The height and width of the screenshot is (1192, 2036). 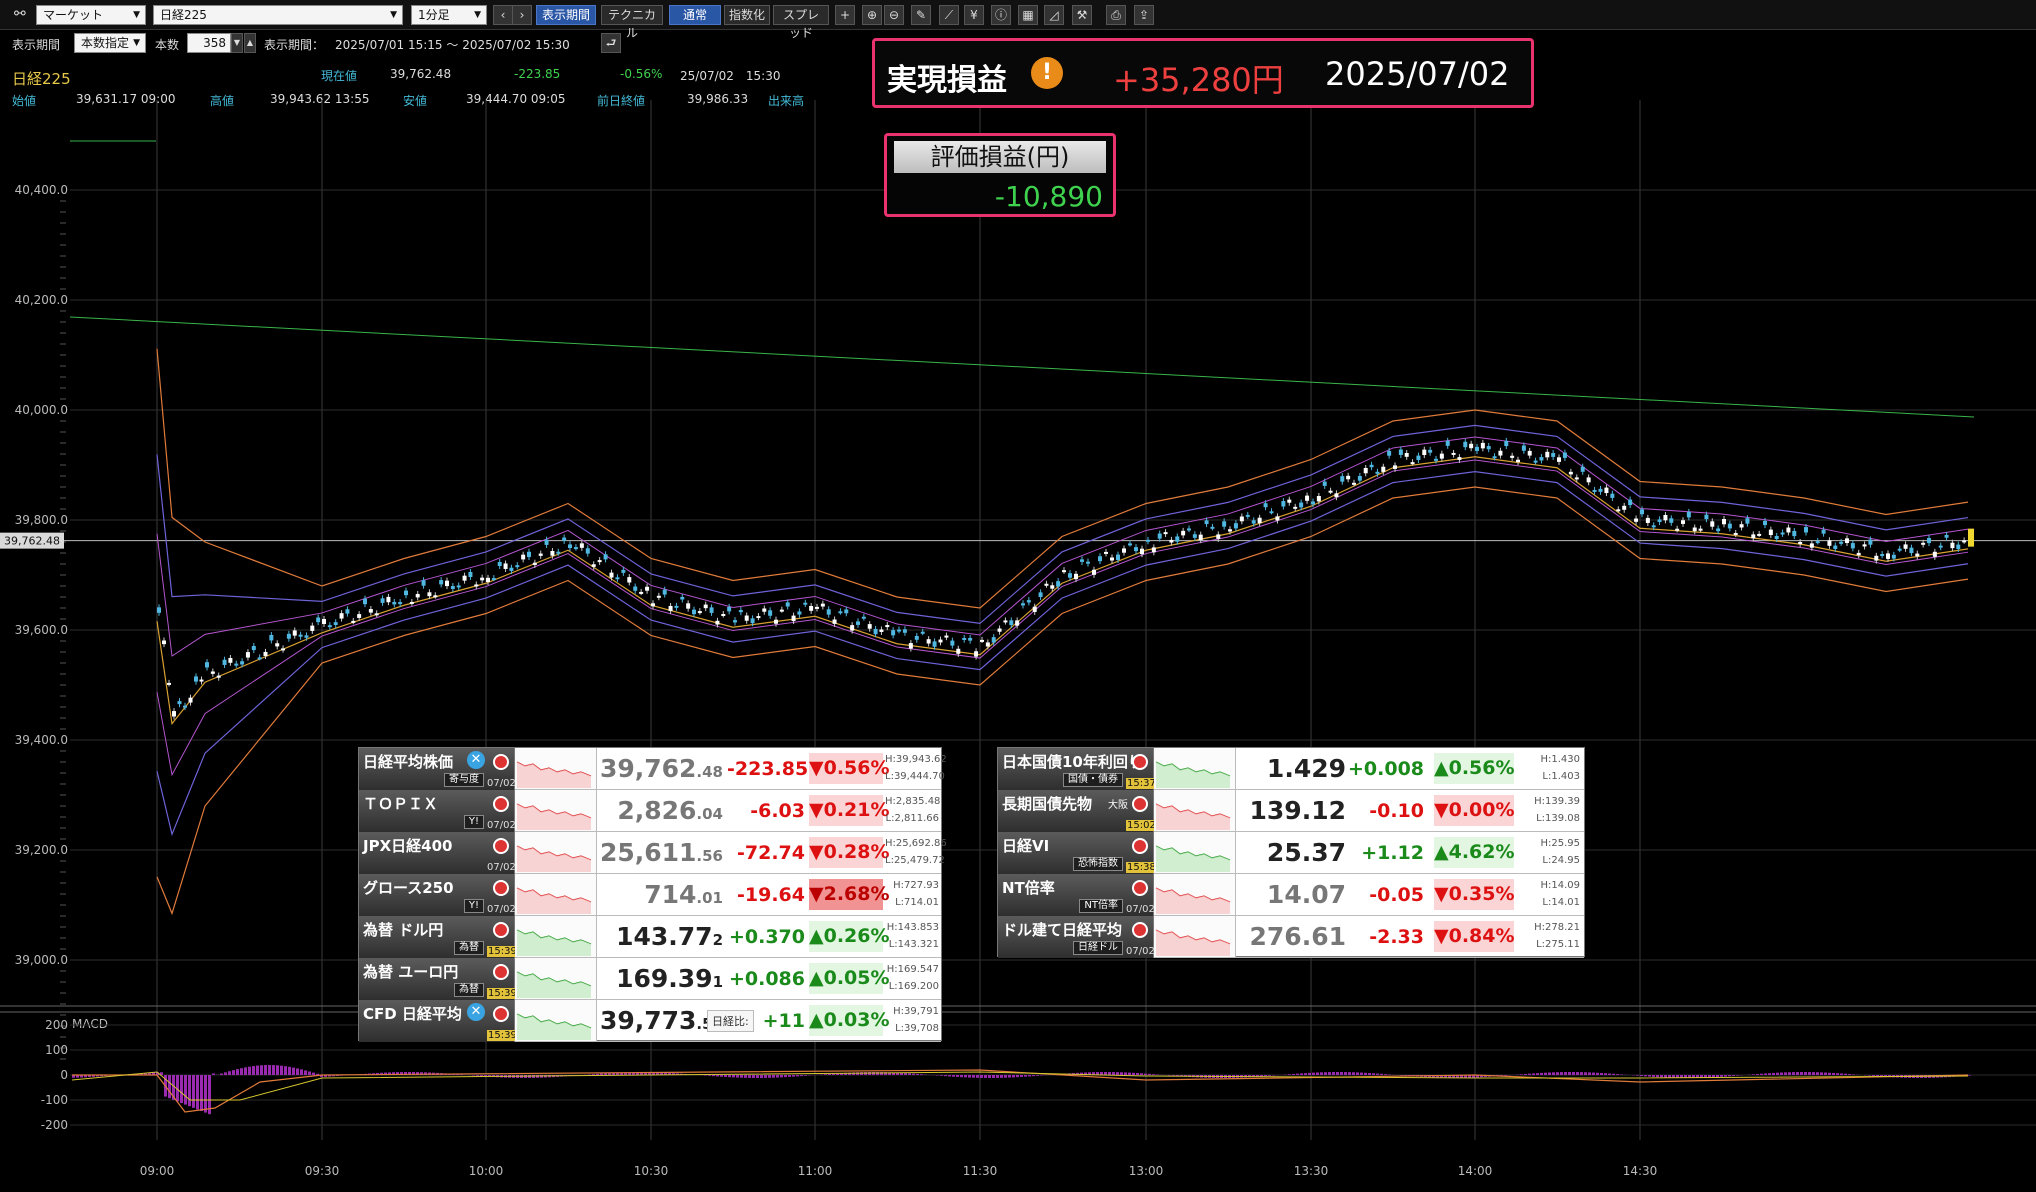 I want to click on quote-change: -0.10, so click(x=1396, y=811).